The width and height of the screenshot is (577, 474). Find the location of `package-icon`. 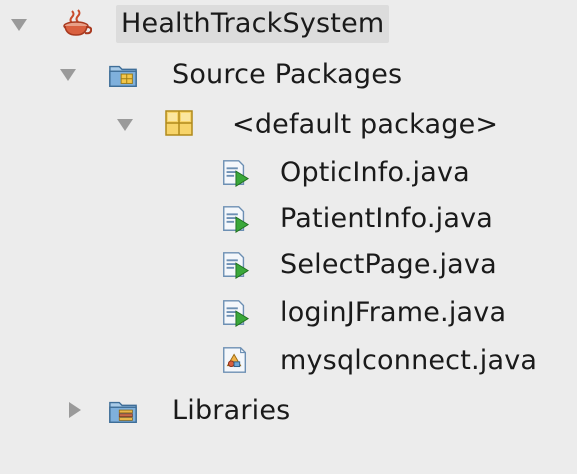

package-icon is located at coordinates (179, 123).